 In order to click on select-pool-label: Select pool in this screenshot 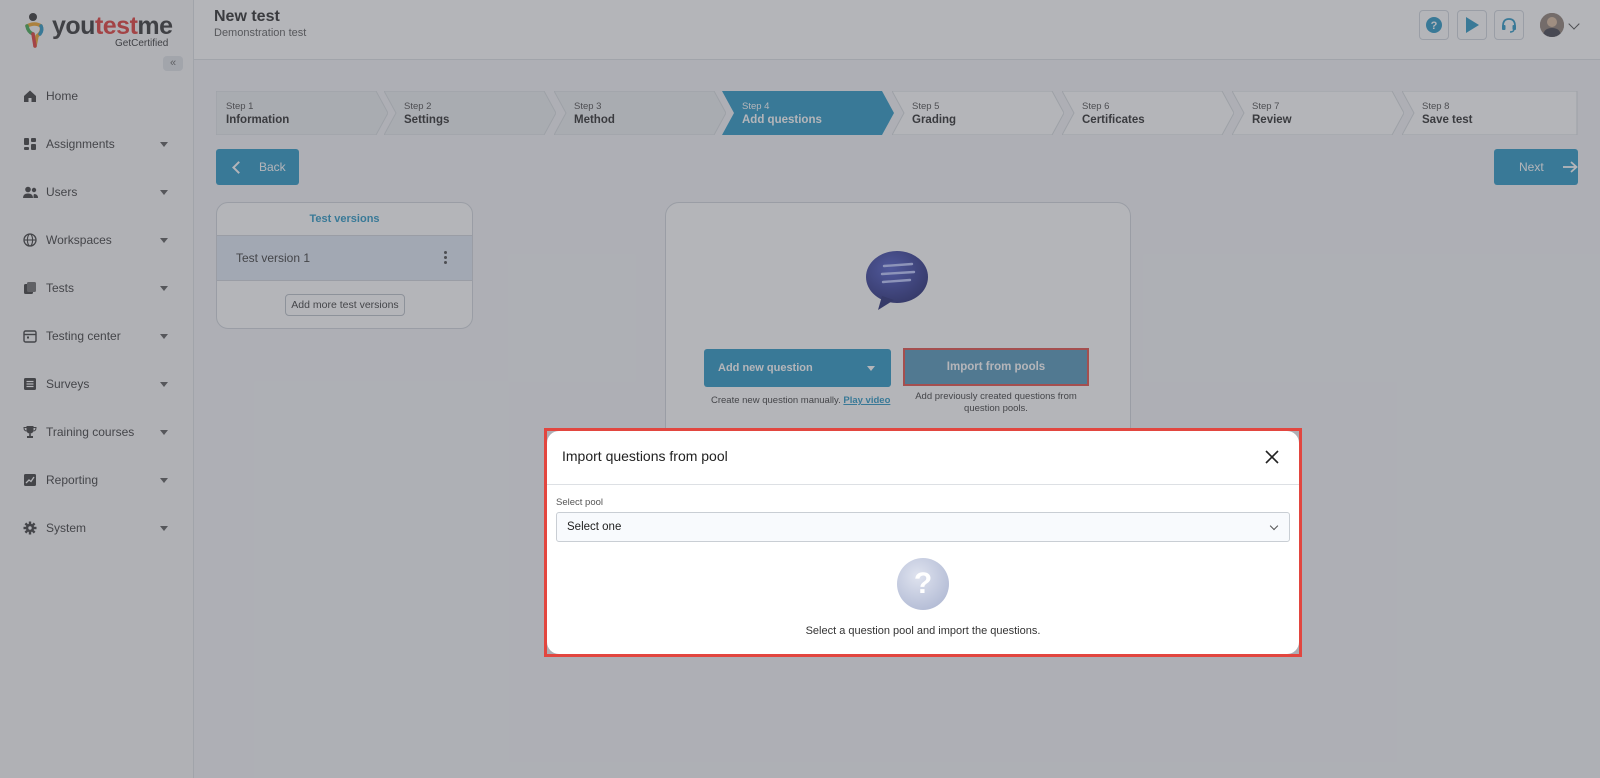, I will do `click(580, 502)`.